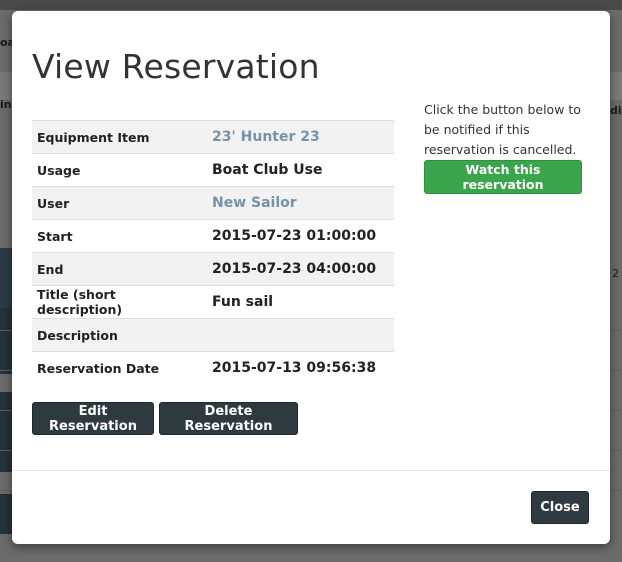  What do you see at coordinates (311, 470) in the screenshot?
I see `modal-footer-divider` at bounding box center [311, 470].